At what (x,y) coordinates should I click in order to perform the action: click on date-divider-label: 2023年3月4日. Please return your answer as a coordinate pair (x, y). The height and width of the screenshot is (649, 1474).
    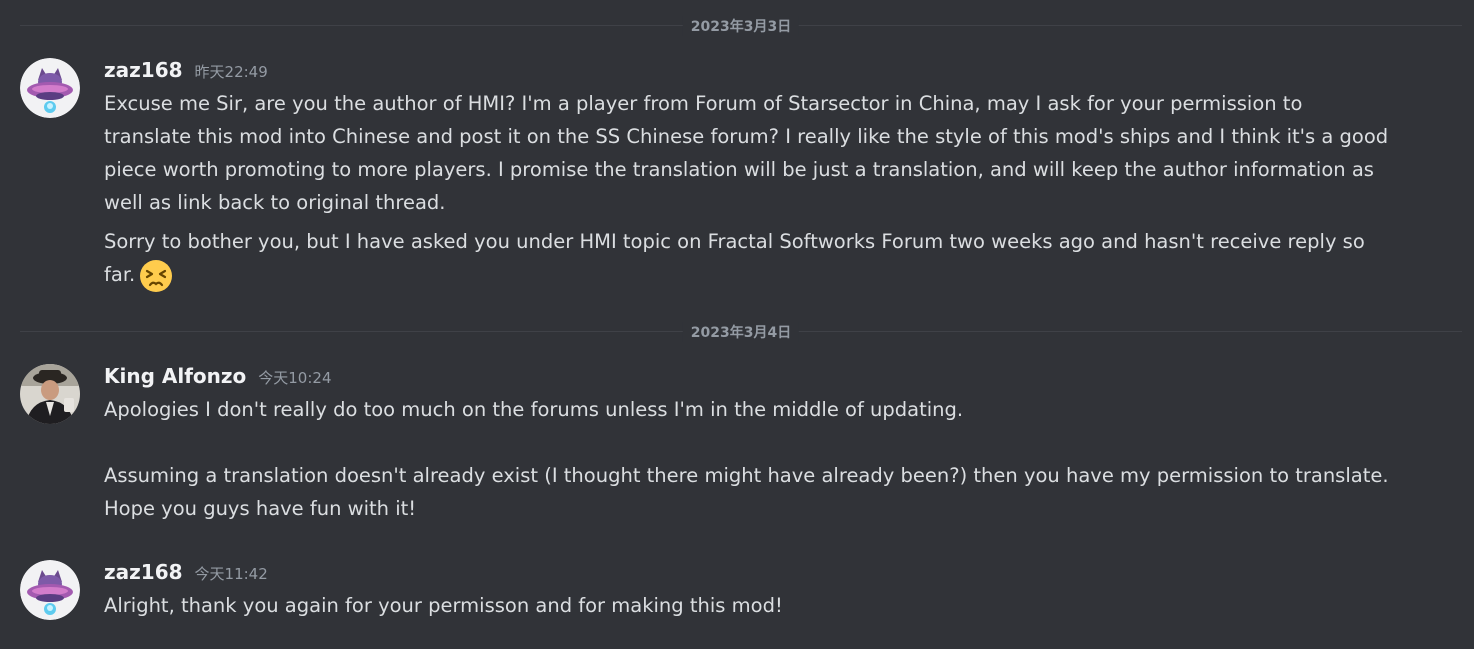
    Looking at the image, I should click on (741, 332).